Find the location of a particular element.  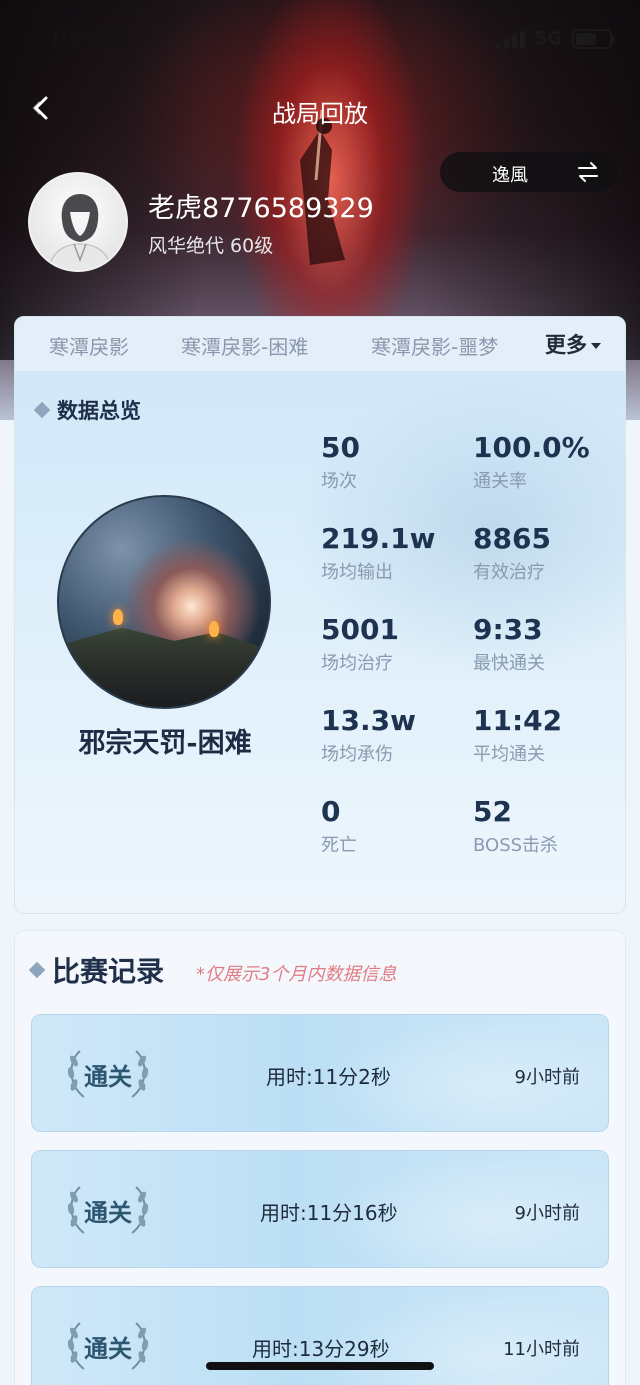

home-indicator is located at coordinates (320, 1366).